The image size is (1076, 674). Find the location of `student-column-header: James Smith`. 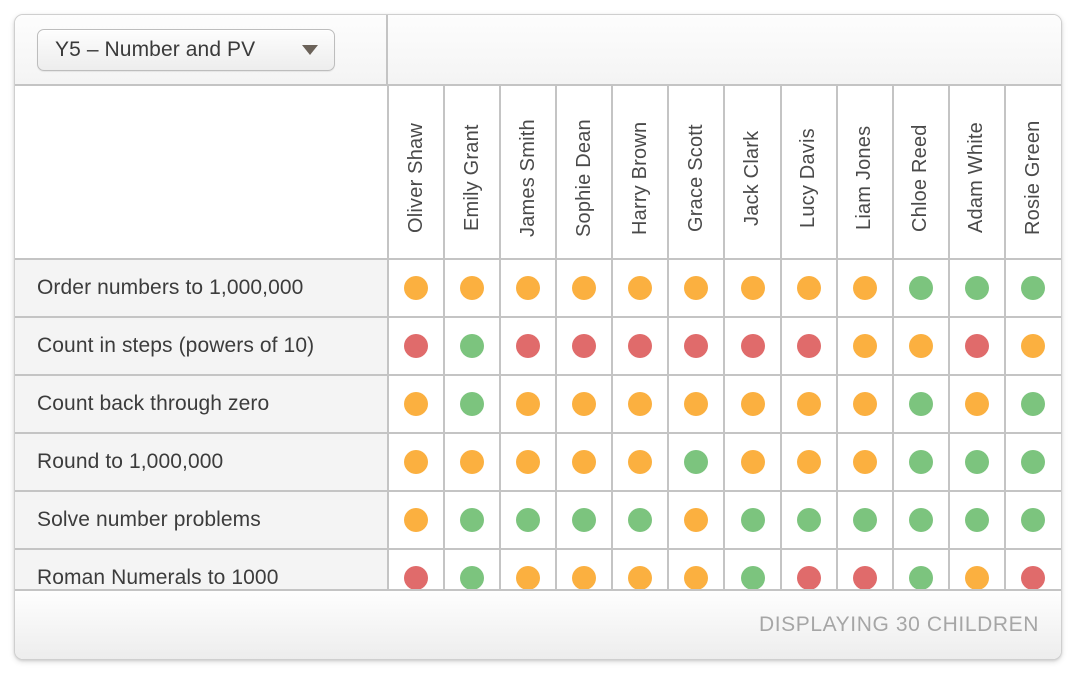

student-column-header: James Smith is located at coordinates (529, 173).